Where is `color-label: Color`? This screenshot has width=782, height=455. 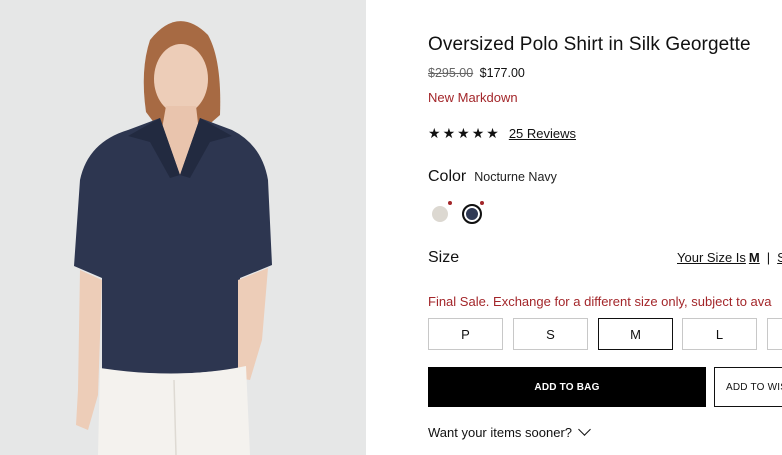 color-label: Color is located at coordinates (447, 176).